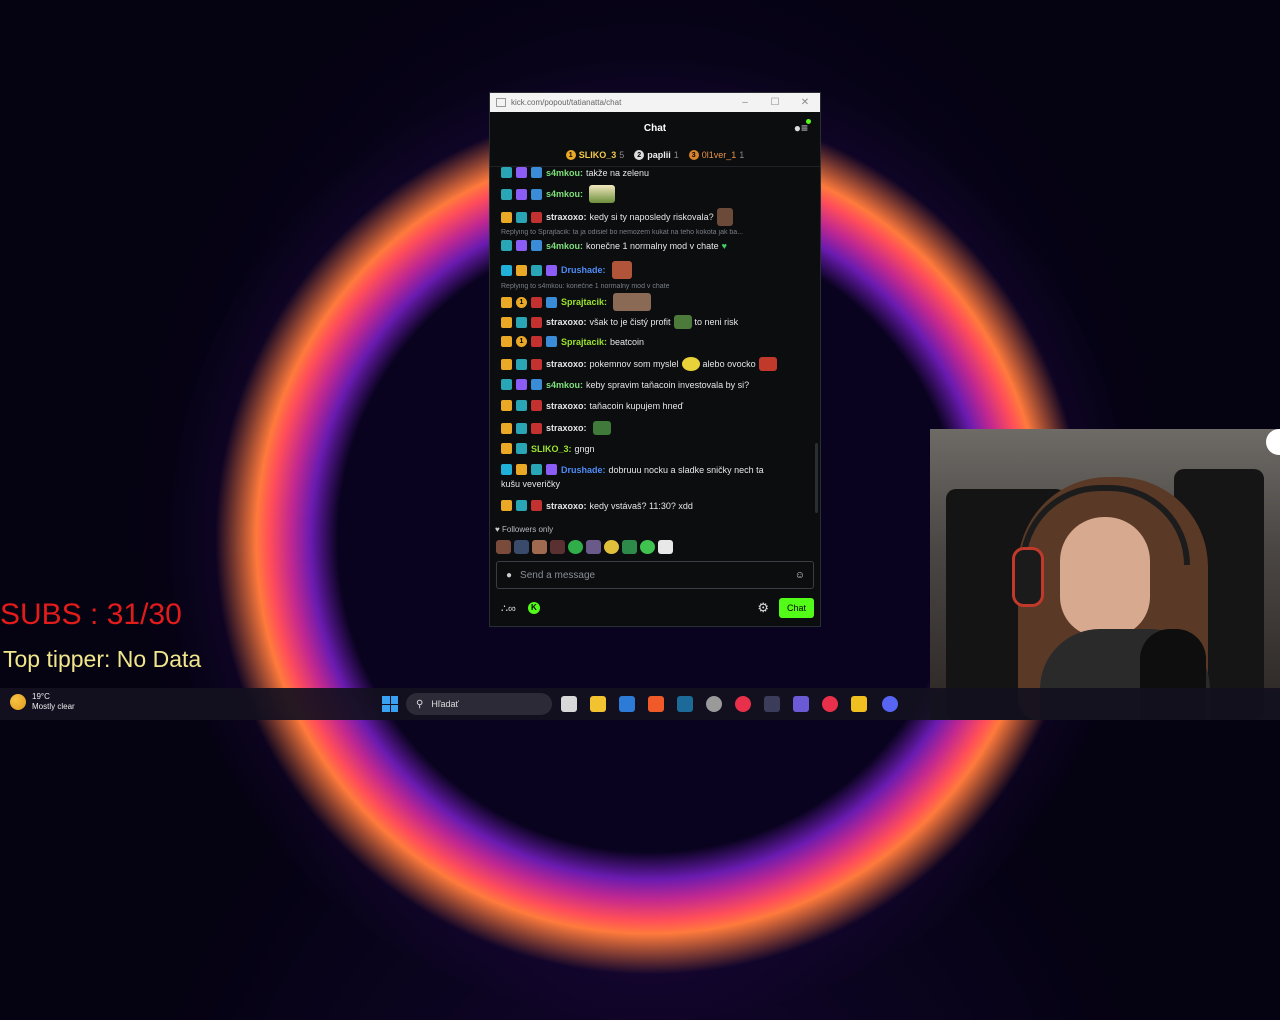  I want to click on leaderboard-count: 1, so click(742, 155).